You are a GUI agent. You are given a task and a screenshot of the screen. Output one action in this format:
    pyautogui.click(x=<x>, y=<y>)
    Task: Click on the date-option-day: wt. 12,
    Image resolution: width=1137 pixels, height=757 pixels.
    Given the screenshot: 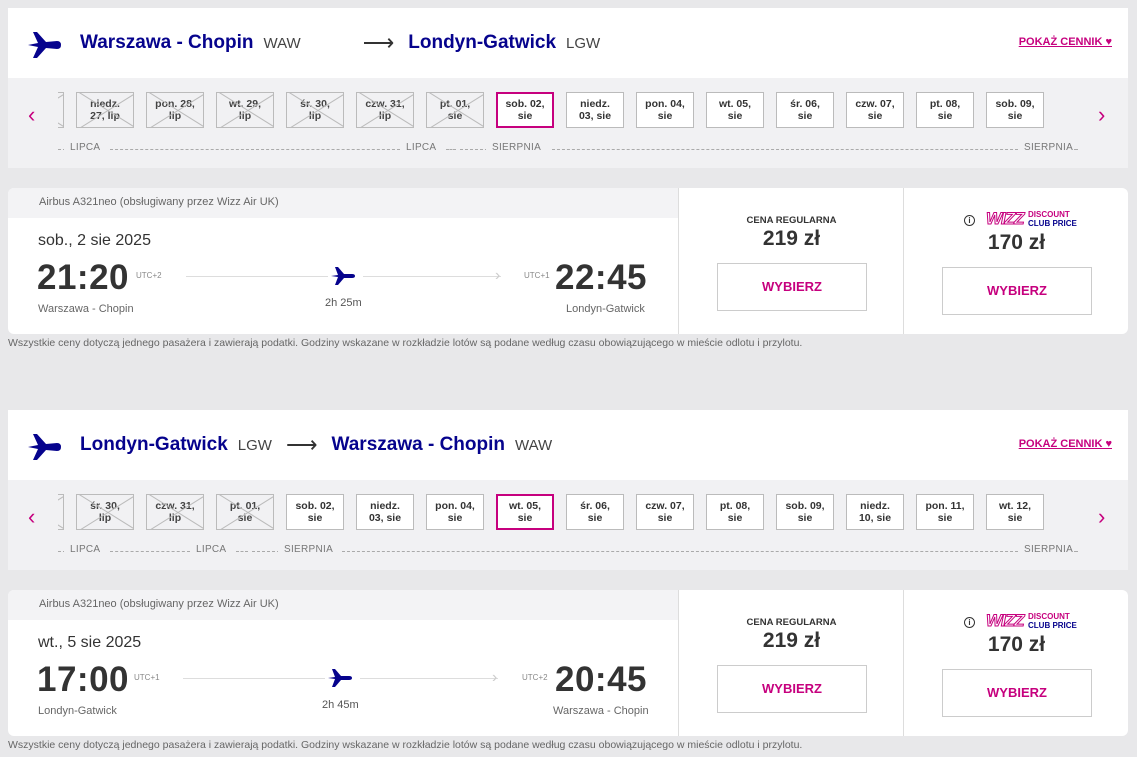 What is the action you would take?
    pyautogui.click(x=1015, y=506)
    